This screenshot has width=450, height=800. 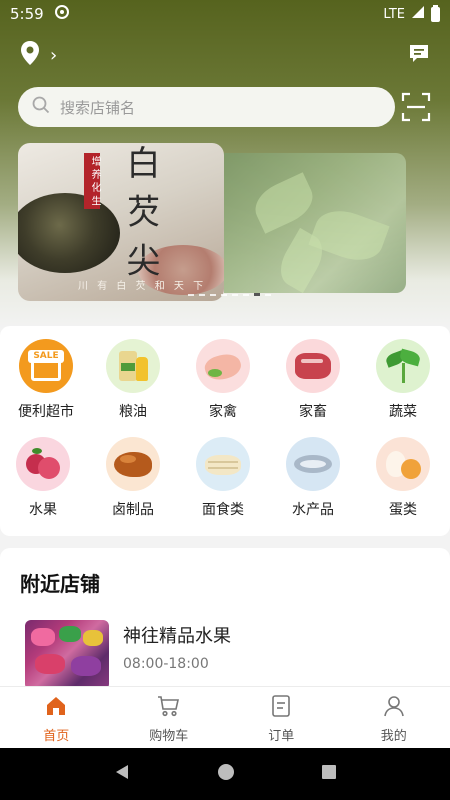 What do you see at coordinates (403, 464) in the screenshot?
I see `egg-icon` at bounding box center [403, 464].